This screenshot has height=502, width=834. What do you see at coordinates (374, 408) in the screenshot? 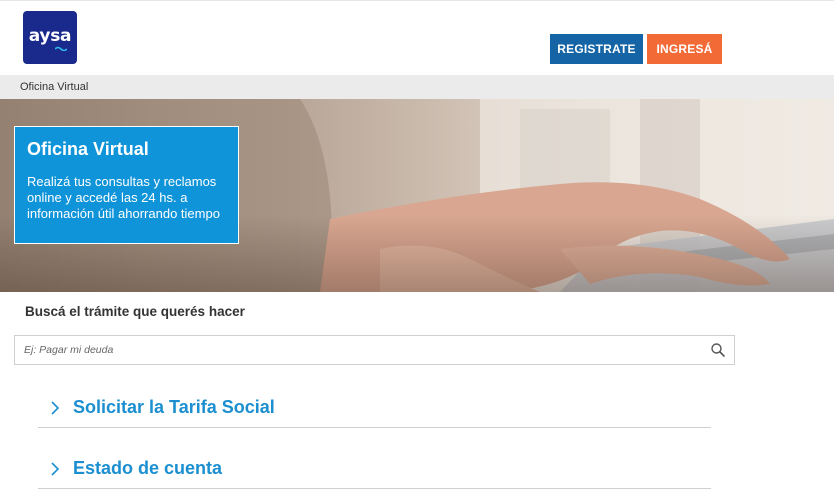
I see `procedure-item-tarifa-social: Solicitar la Tarifa Social` at bounding box center [374, 408].